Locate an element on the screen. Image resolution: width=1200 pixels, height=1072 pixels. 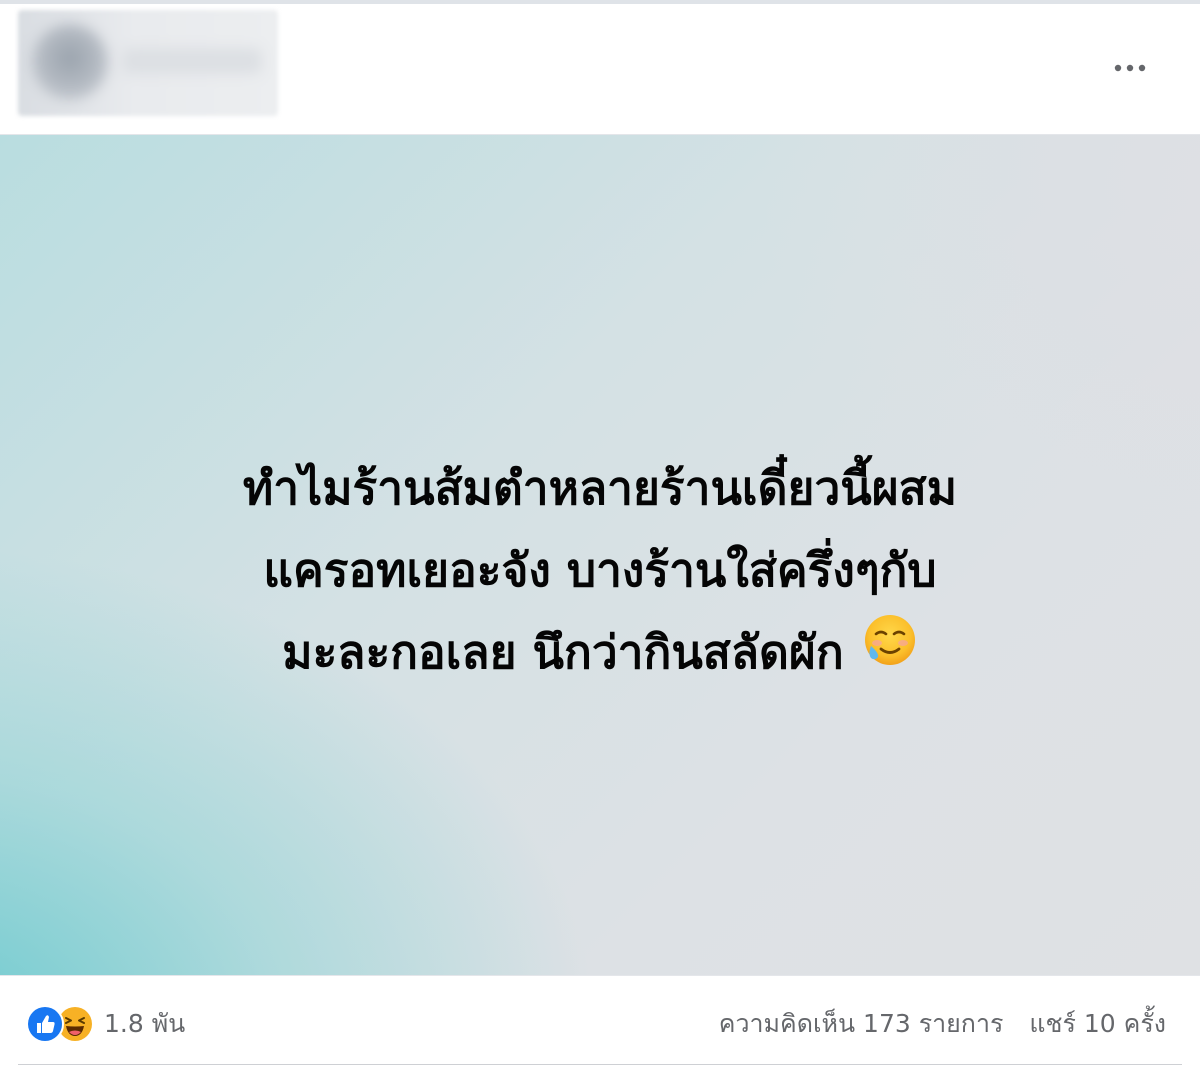
post-text-line: แครอทเยอะจัง บางร้านใส่ครึ่งๆกับ is located at coordinates (600, 570).